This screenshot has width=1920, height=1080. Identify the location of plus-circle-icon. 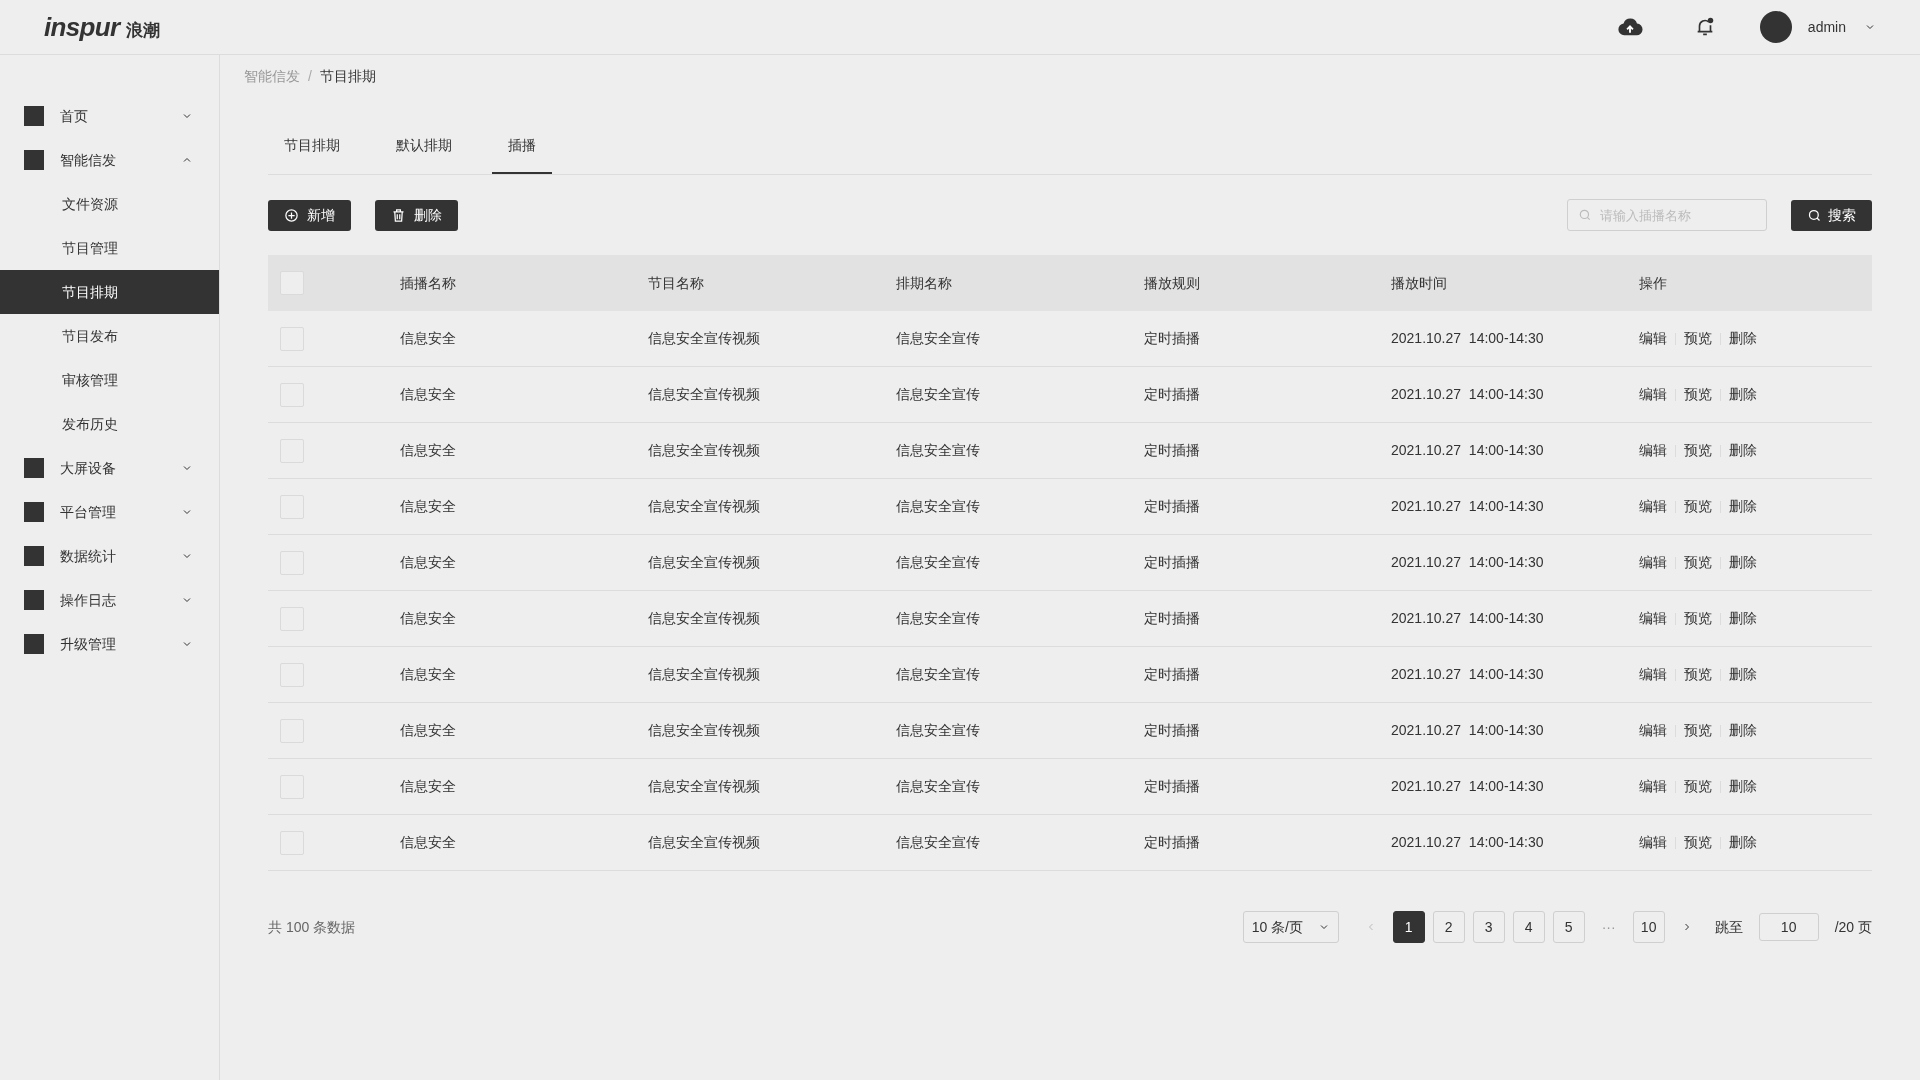
(291, 215).